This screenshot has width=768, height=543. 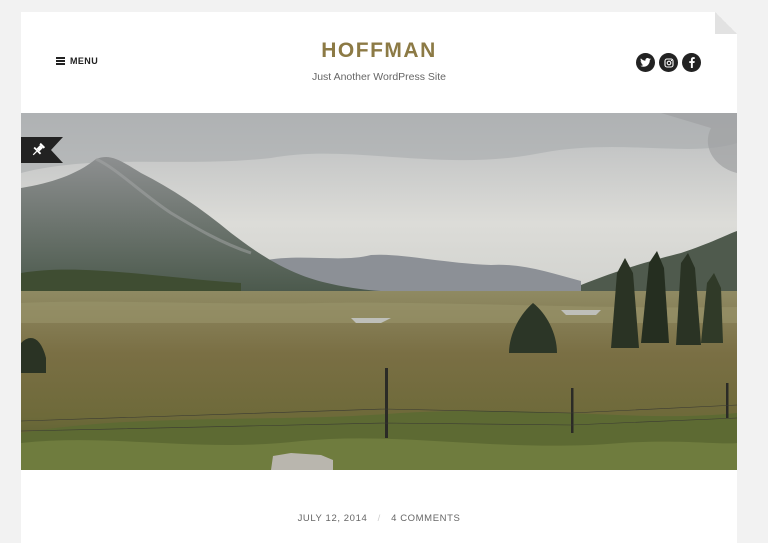 What do you see at coordinates (645, 62) in the screenshot?
I see `twitter-icon` at bounding box center [645, 62].